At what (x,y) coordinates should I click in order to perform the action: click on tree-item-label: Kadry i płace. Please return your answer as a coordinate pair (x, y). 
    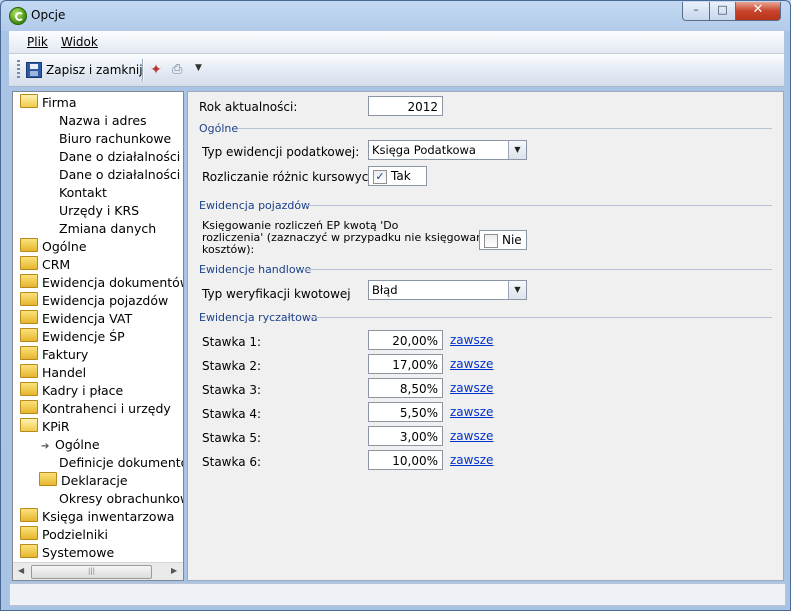
    Looking at the image, I should click on (83, 390).